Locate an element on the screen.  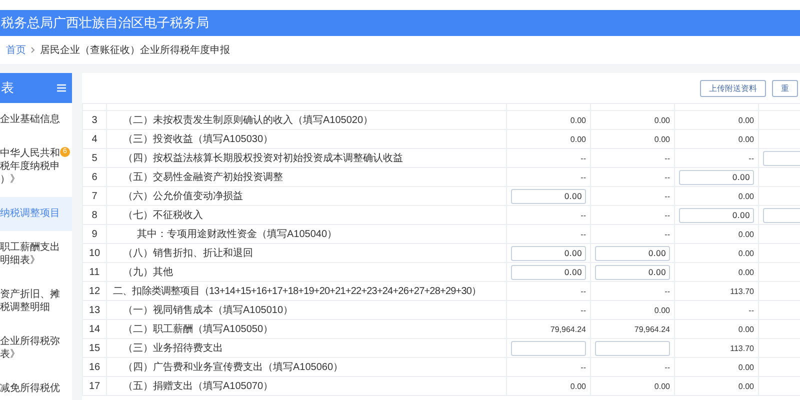
menu-icon is located at coordinates (61, 88).